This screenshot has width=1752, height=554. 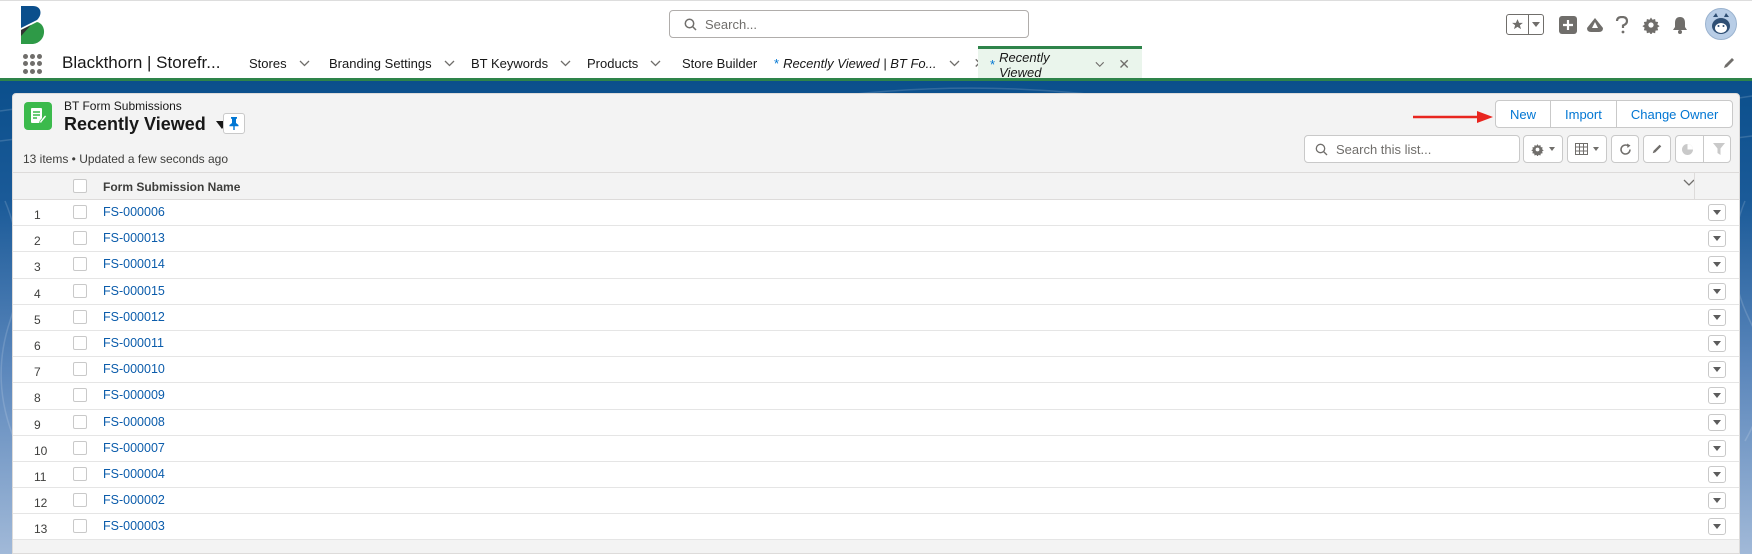 What do you see at coordinates (33, 64) in the screenshot?
I see `app-launcher-icon` at bounding box center [33, 64].